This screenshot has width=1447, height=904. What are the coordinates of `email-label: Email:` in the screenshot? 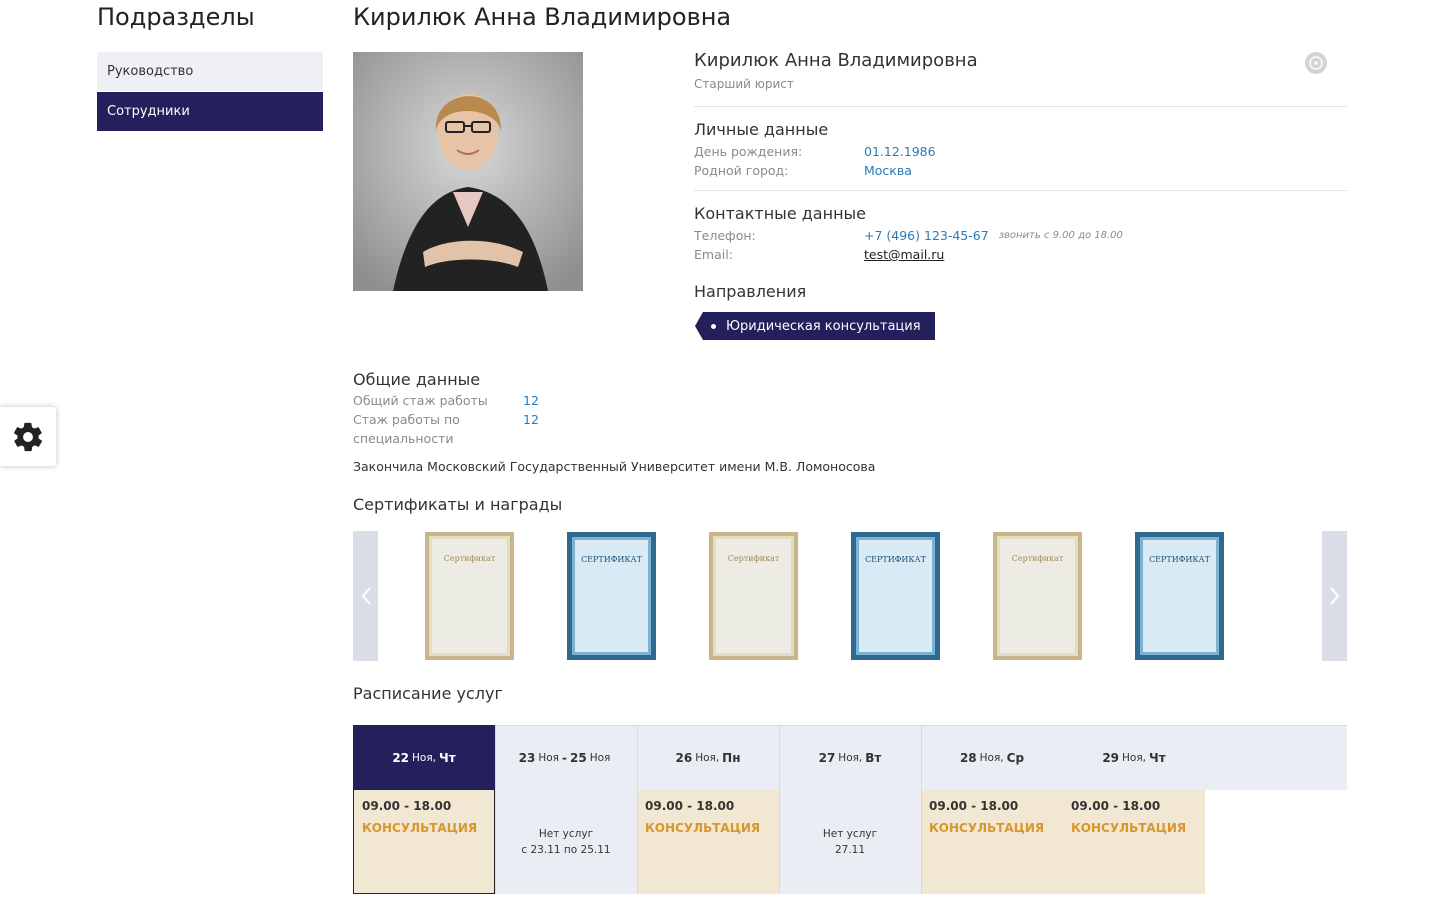 It's located at (713, 254).